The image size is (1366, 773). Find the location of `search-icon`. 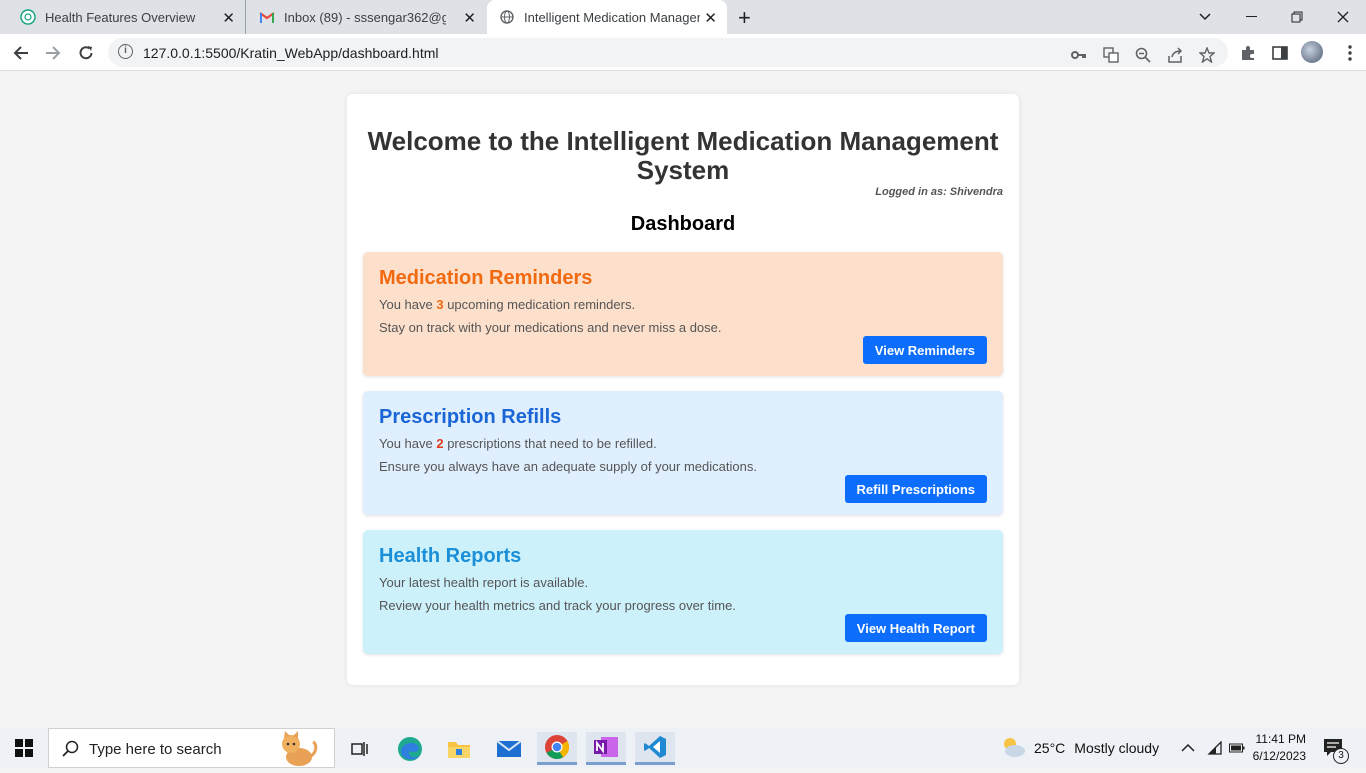

search-icon is located at coordinates (71, 751).